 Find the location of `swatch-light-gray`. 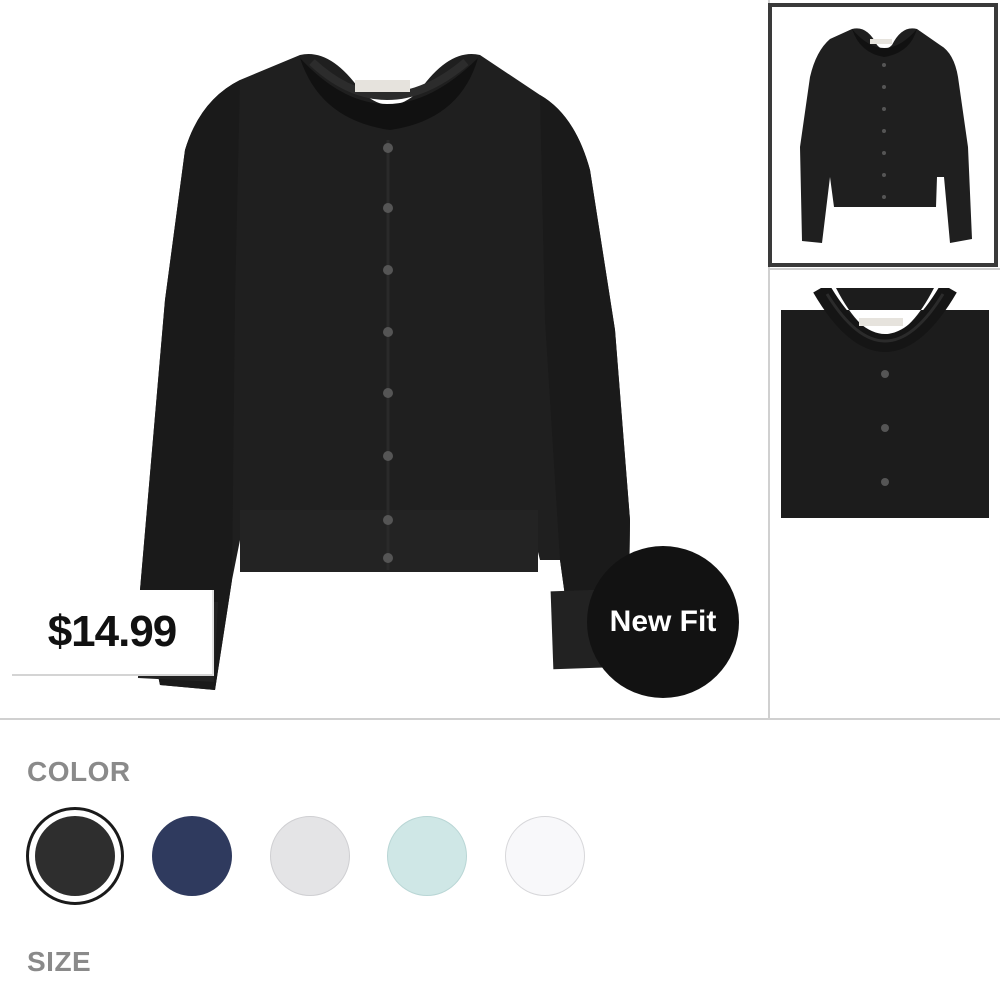

swatch-light-gray is located at coordinates (310, 856).